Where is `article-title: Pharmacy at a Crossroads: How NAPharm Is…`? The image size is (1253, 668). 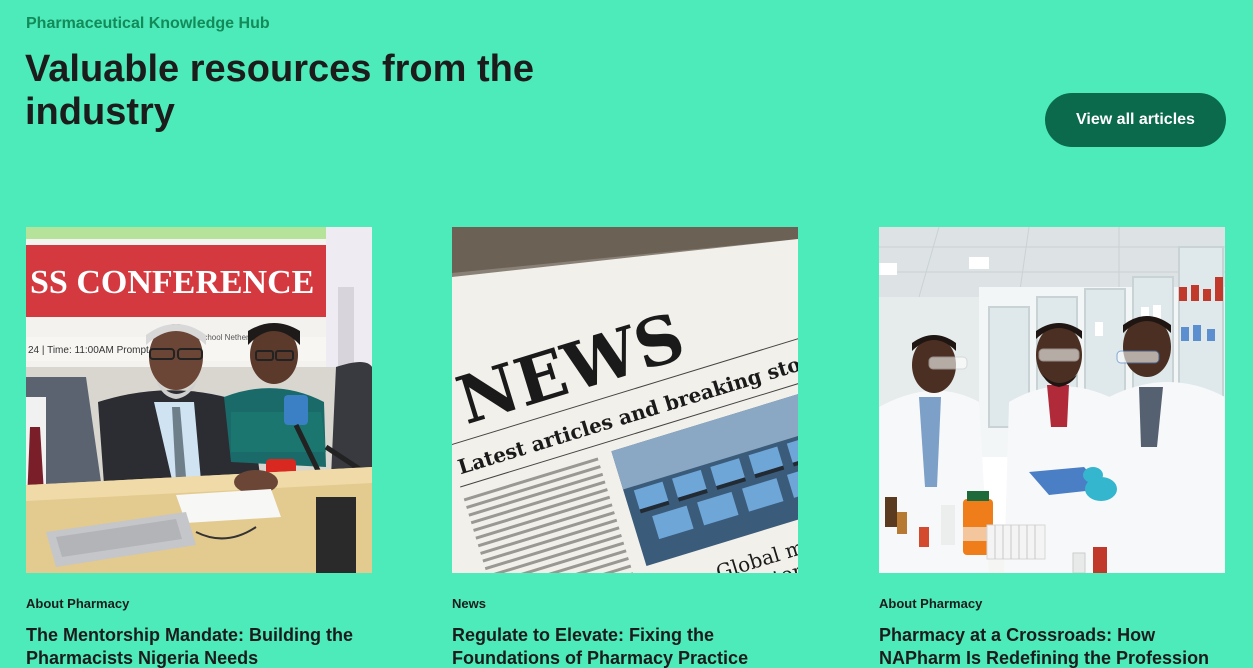
article-title: Pharmacy at a Crossroads: How NAPharm Is… is located at coordinates (1052, 646).